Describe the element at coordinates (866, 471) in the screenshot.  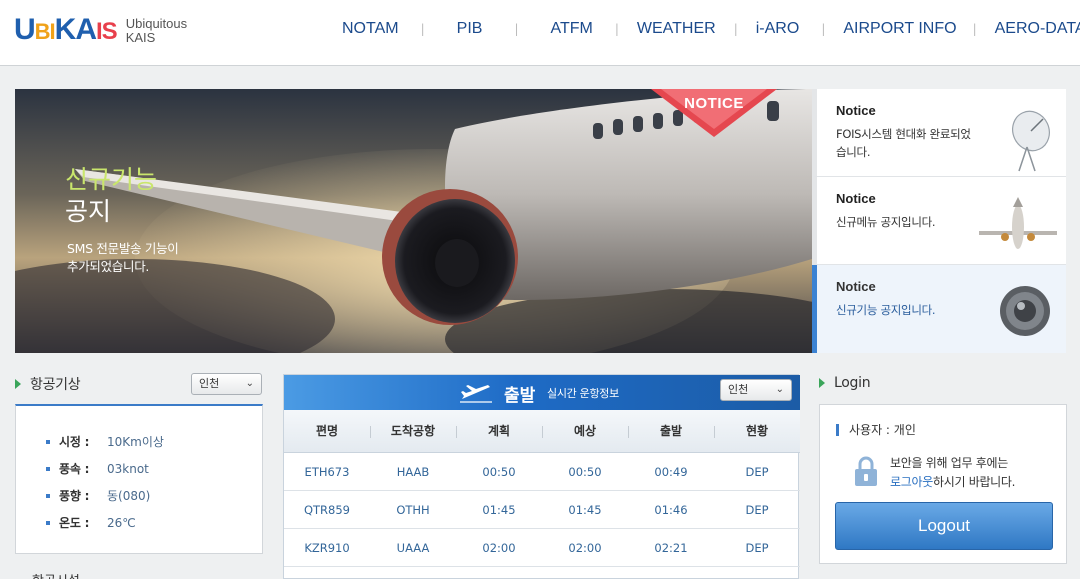
I see `lock-icon` at that location.